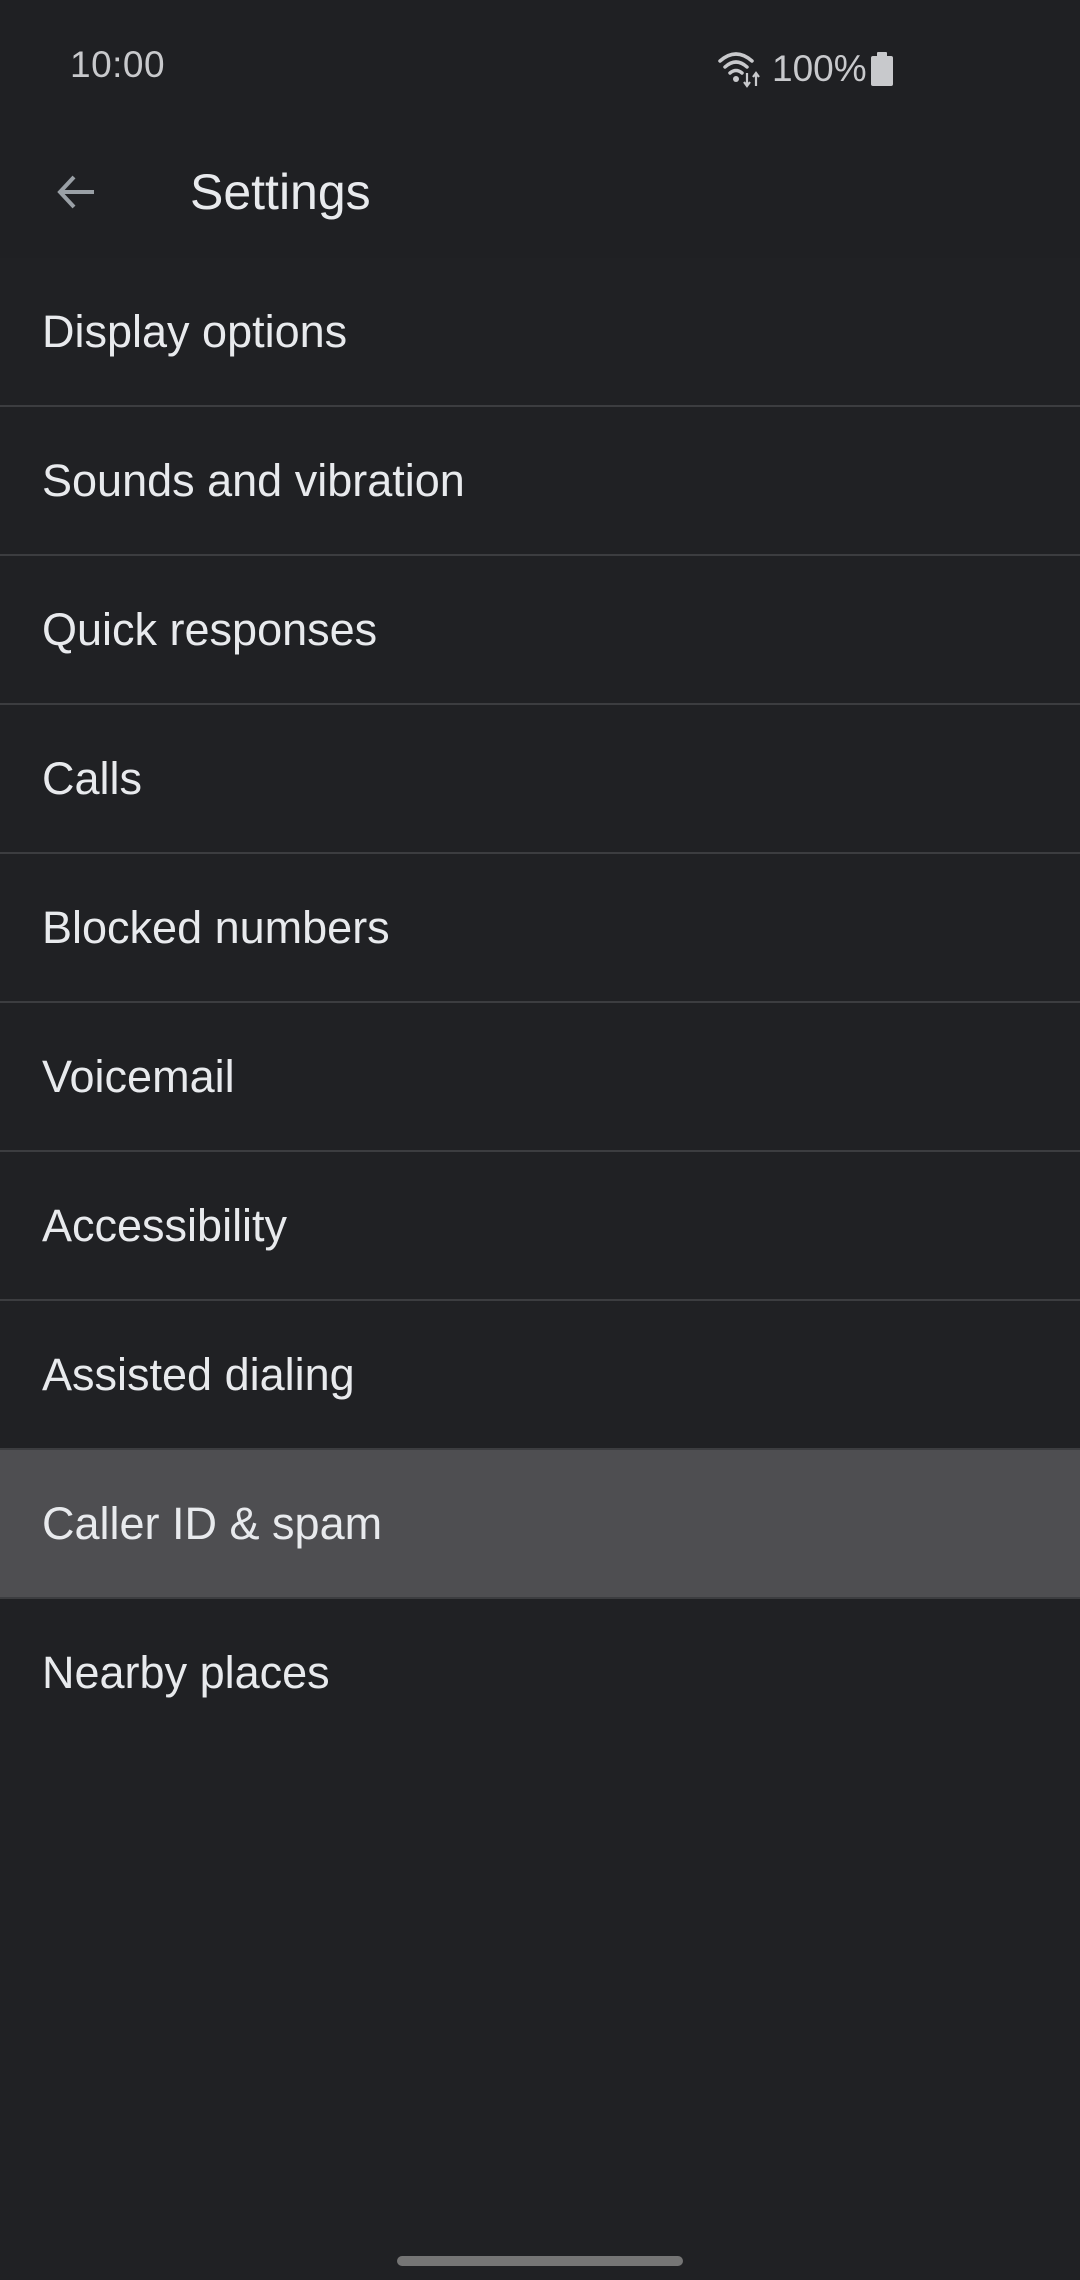 Image resolution: width=1080 pixels, height=2280 pixels. I want to click on settings-item-calls: Calls, so click(540, 779).